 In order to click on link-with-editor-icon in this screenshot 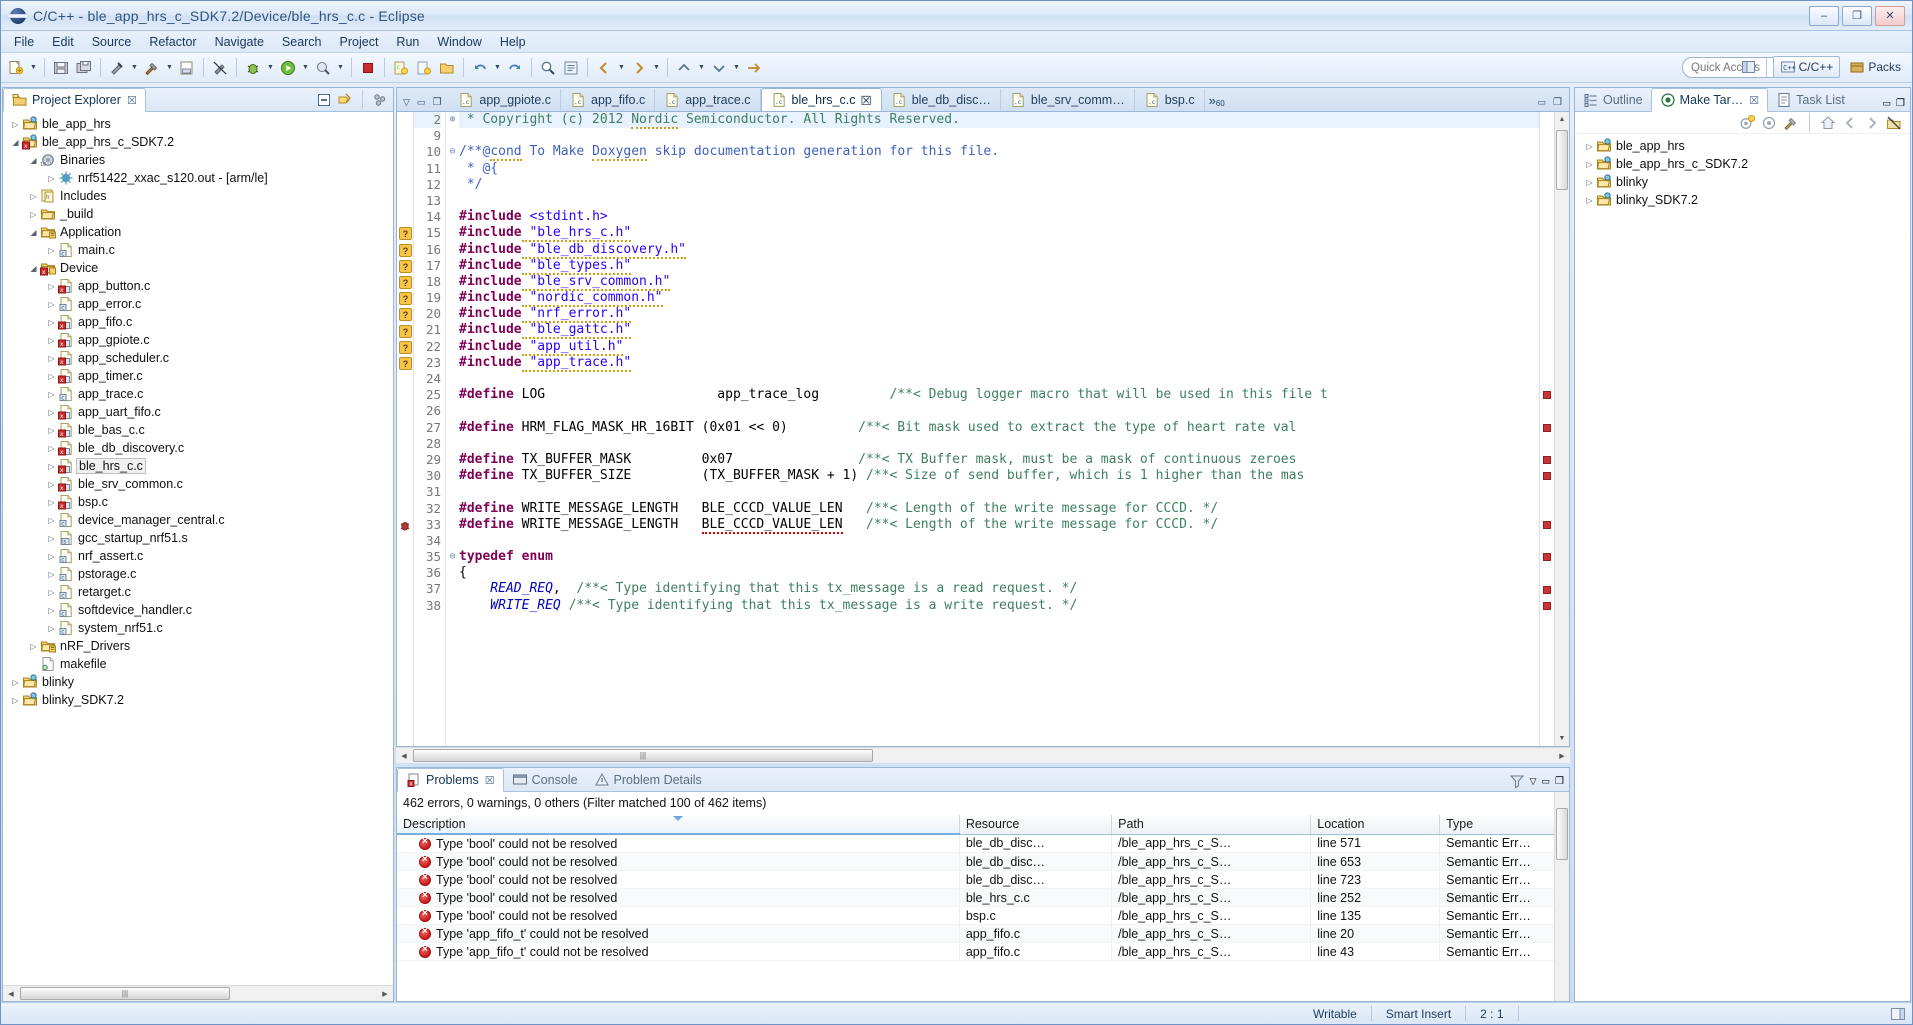, I will do `click(345, 100)`.